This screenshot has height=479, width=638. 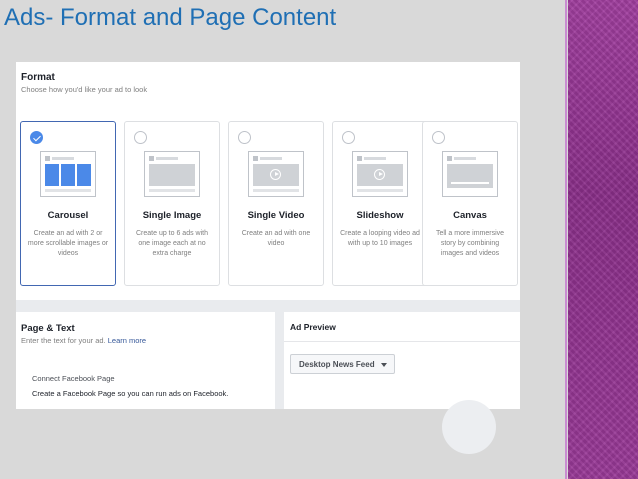 I want to click on page-text-title: Page & Text, so click(x=48, y=328).